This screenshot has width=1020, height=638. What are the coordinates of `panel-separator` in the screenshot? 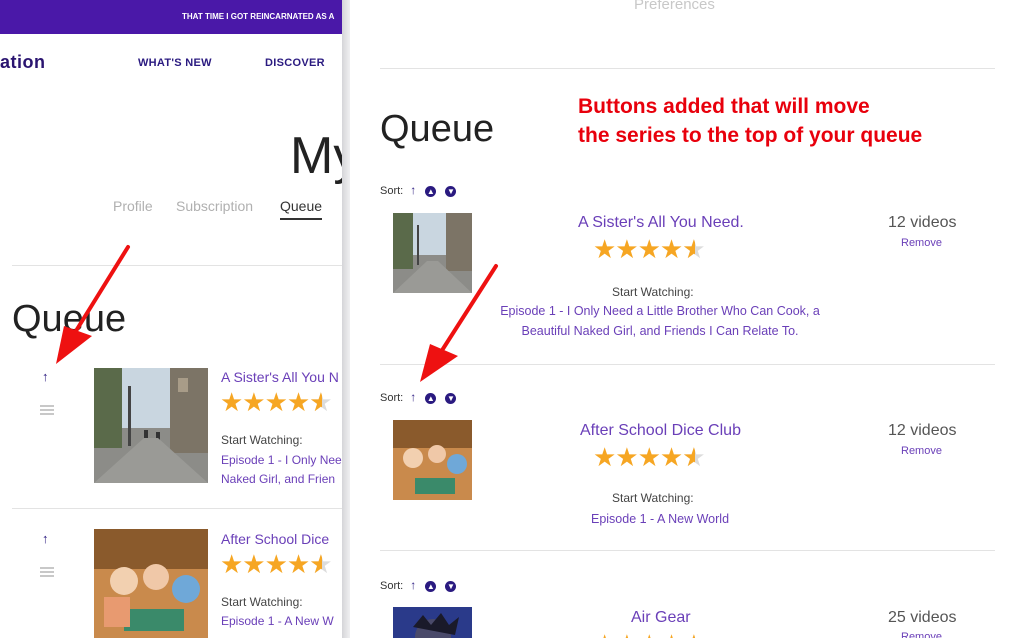 It's located at (346, 319).